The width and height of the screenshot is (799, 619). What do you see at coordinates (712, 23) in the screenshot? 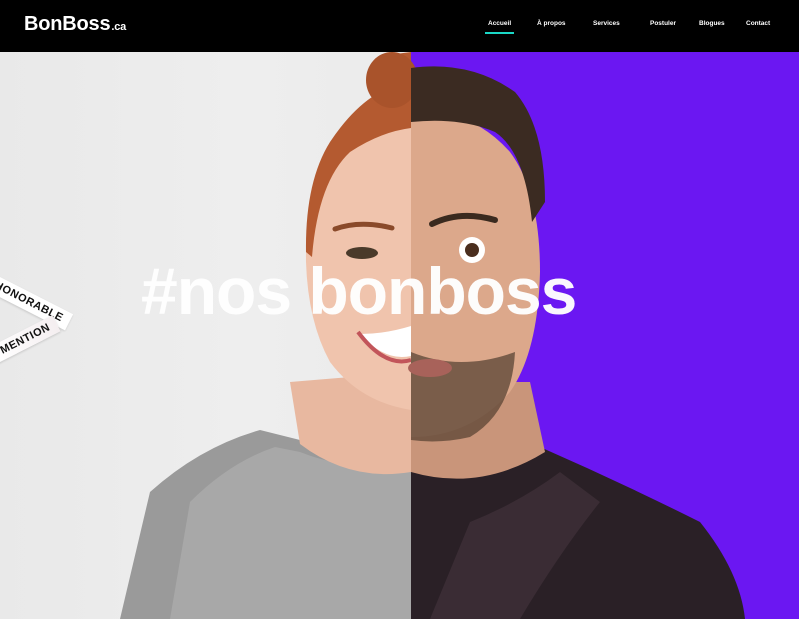
I see `nav-item-blogues: Blogues` at bounding box center [712, 23].